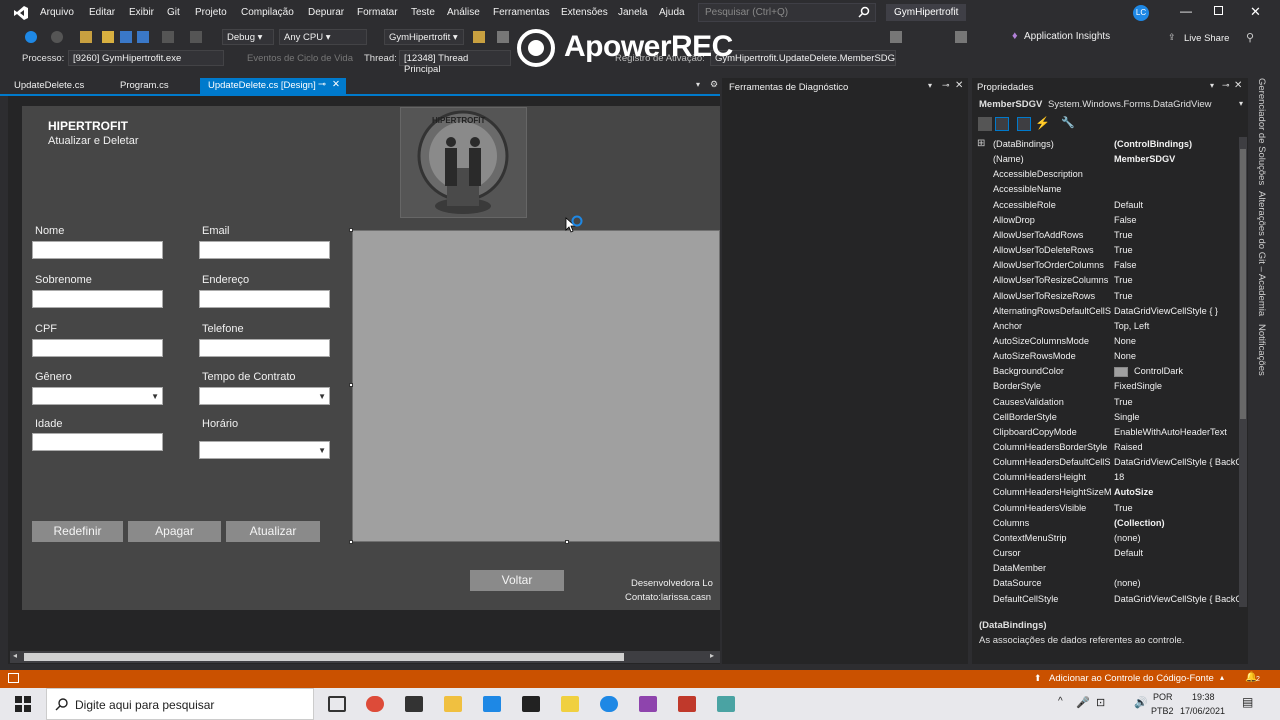  What do you see at coordinates (1083, 702) in the screenshot?
I see `microphone-icon: 🎤` at bounding box center [1083, 702].